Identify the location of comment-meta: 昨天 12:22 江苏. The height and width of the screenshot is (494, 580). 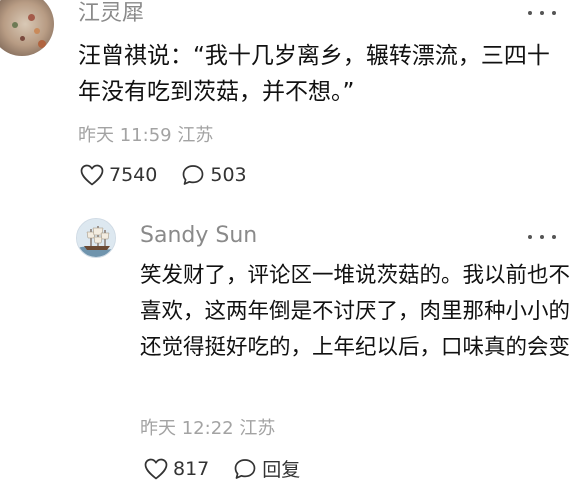
(207, 427).